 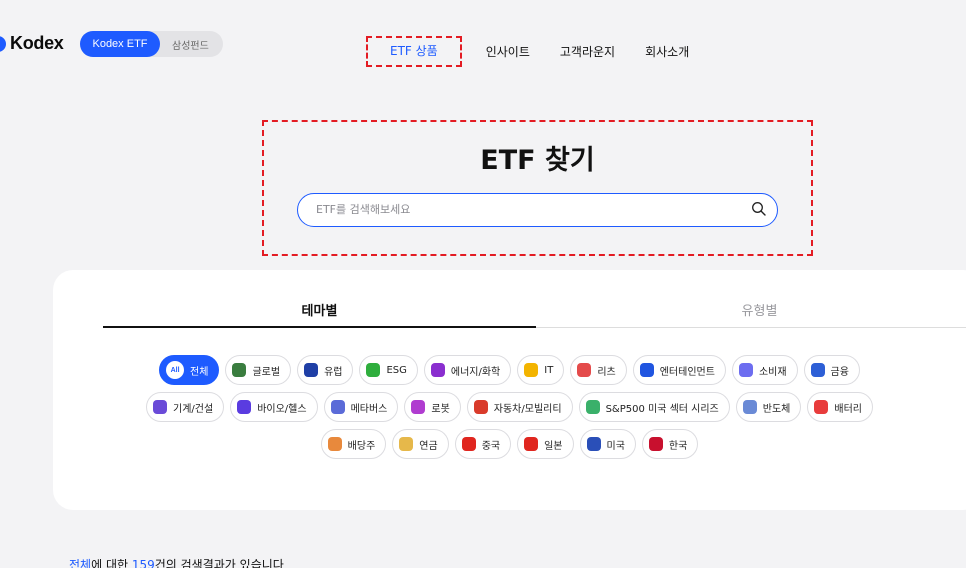 I want to click on theme-chip: 자동차/모빌리티, so click(x=519, y=407).